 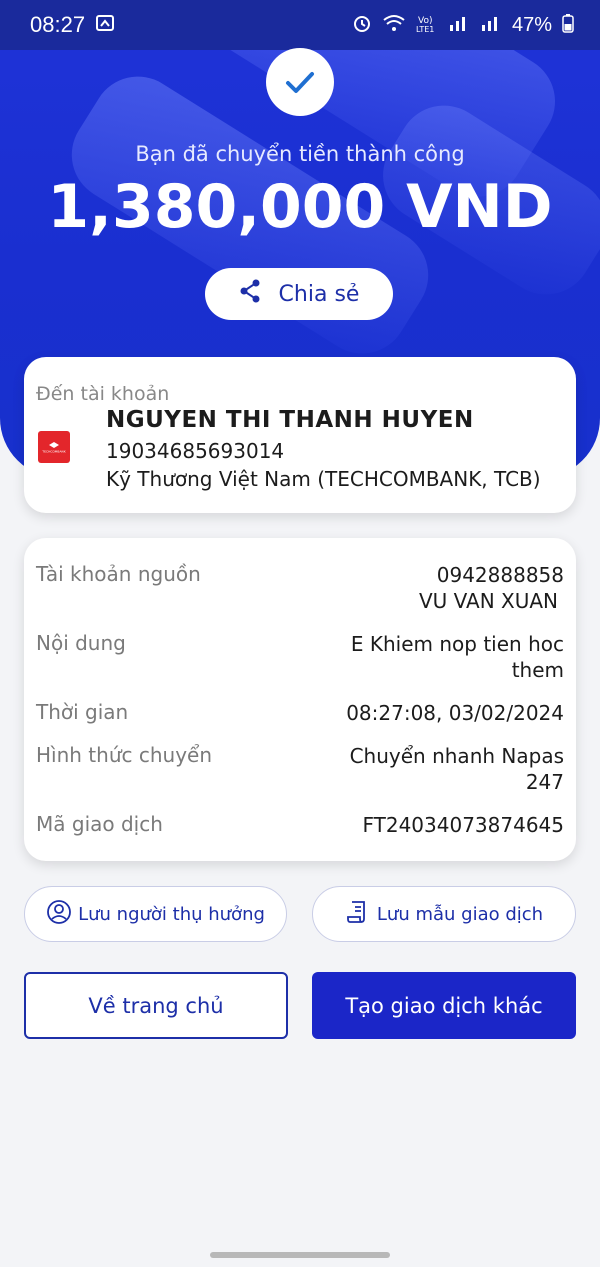 I want to click on recipient-name: NGUYEN THI THANH HUYEN, so click(x=290, y=420).